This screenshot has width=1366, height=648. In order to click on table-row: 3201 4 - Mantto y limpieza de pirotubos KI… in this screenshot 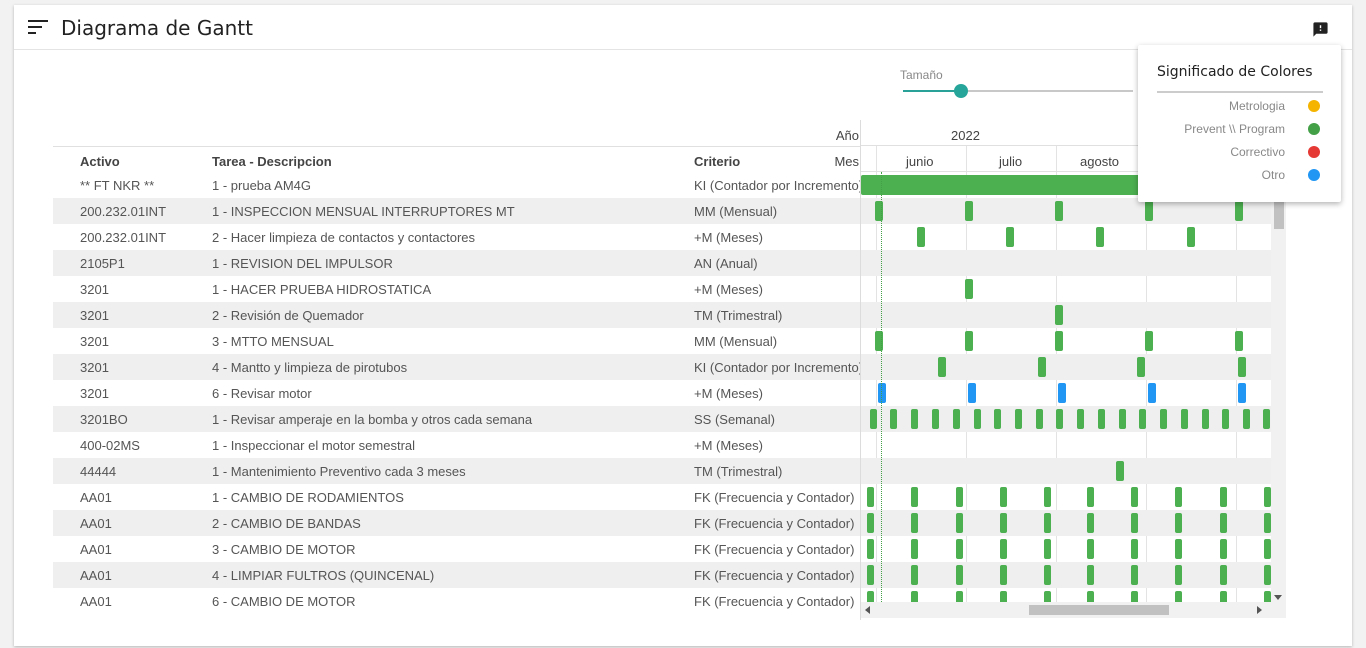, I will do `click(457, 367)`.